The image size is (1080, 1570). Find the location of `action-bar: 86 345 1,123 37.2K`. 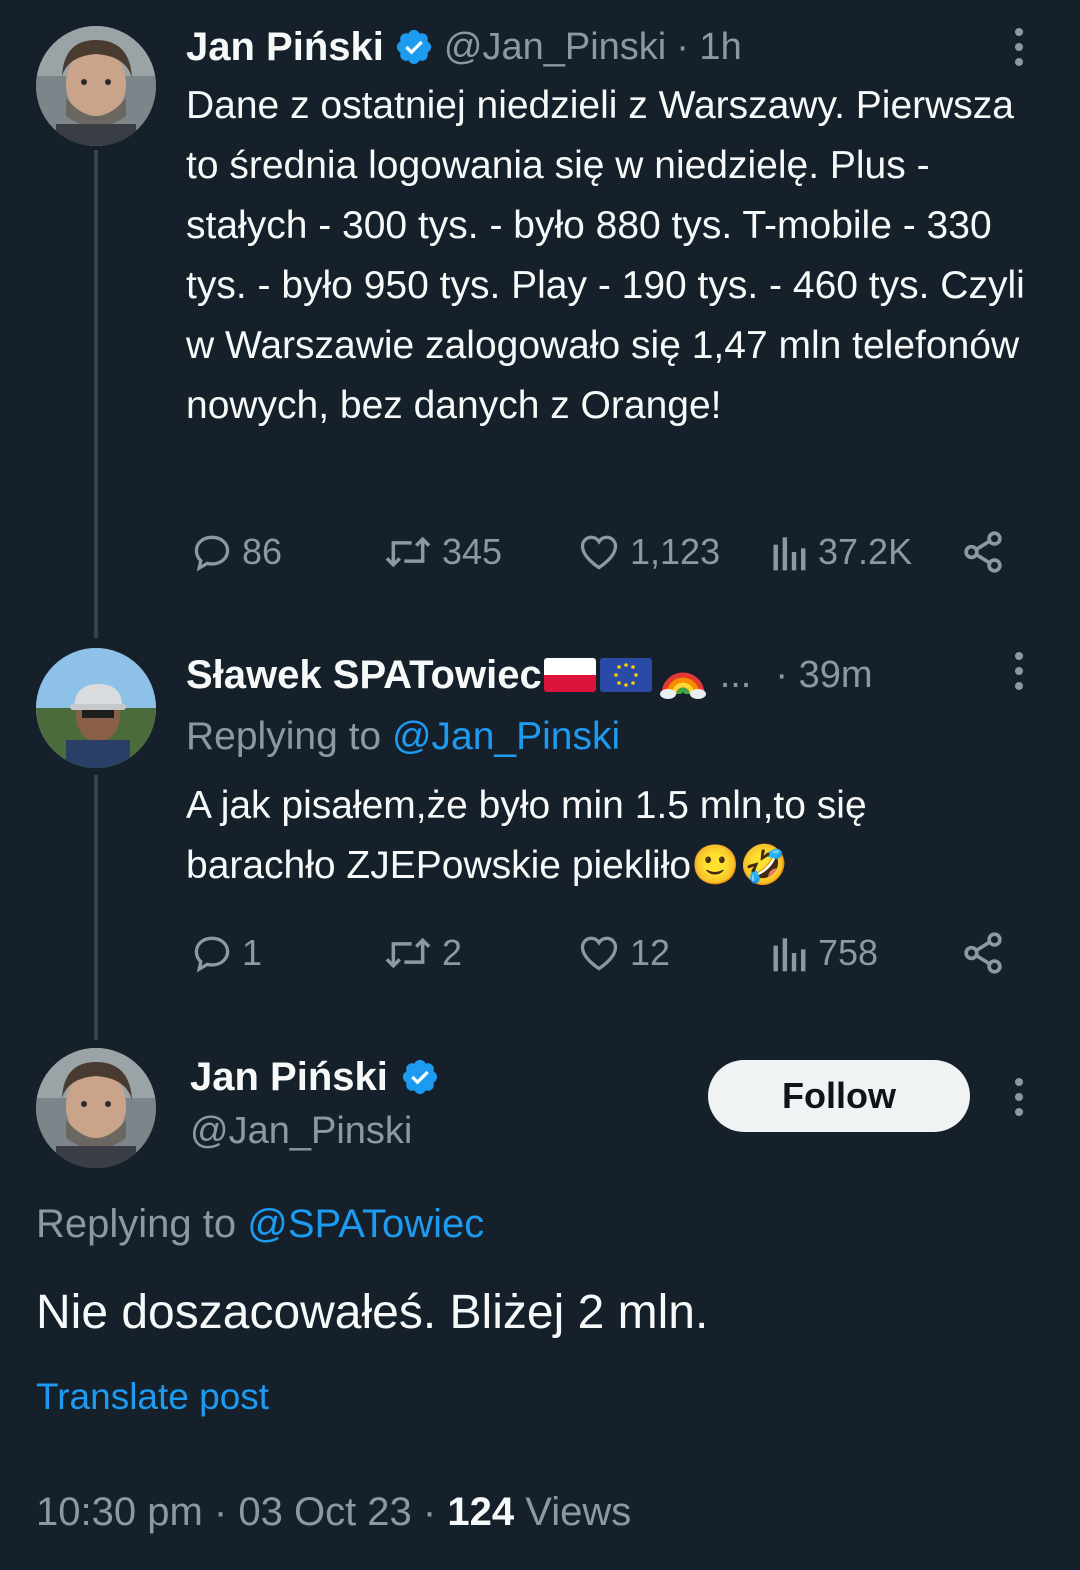

action-bar: 86 345 1,123 37.2K is located at coordinates (605, 552).